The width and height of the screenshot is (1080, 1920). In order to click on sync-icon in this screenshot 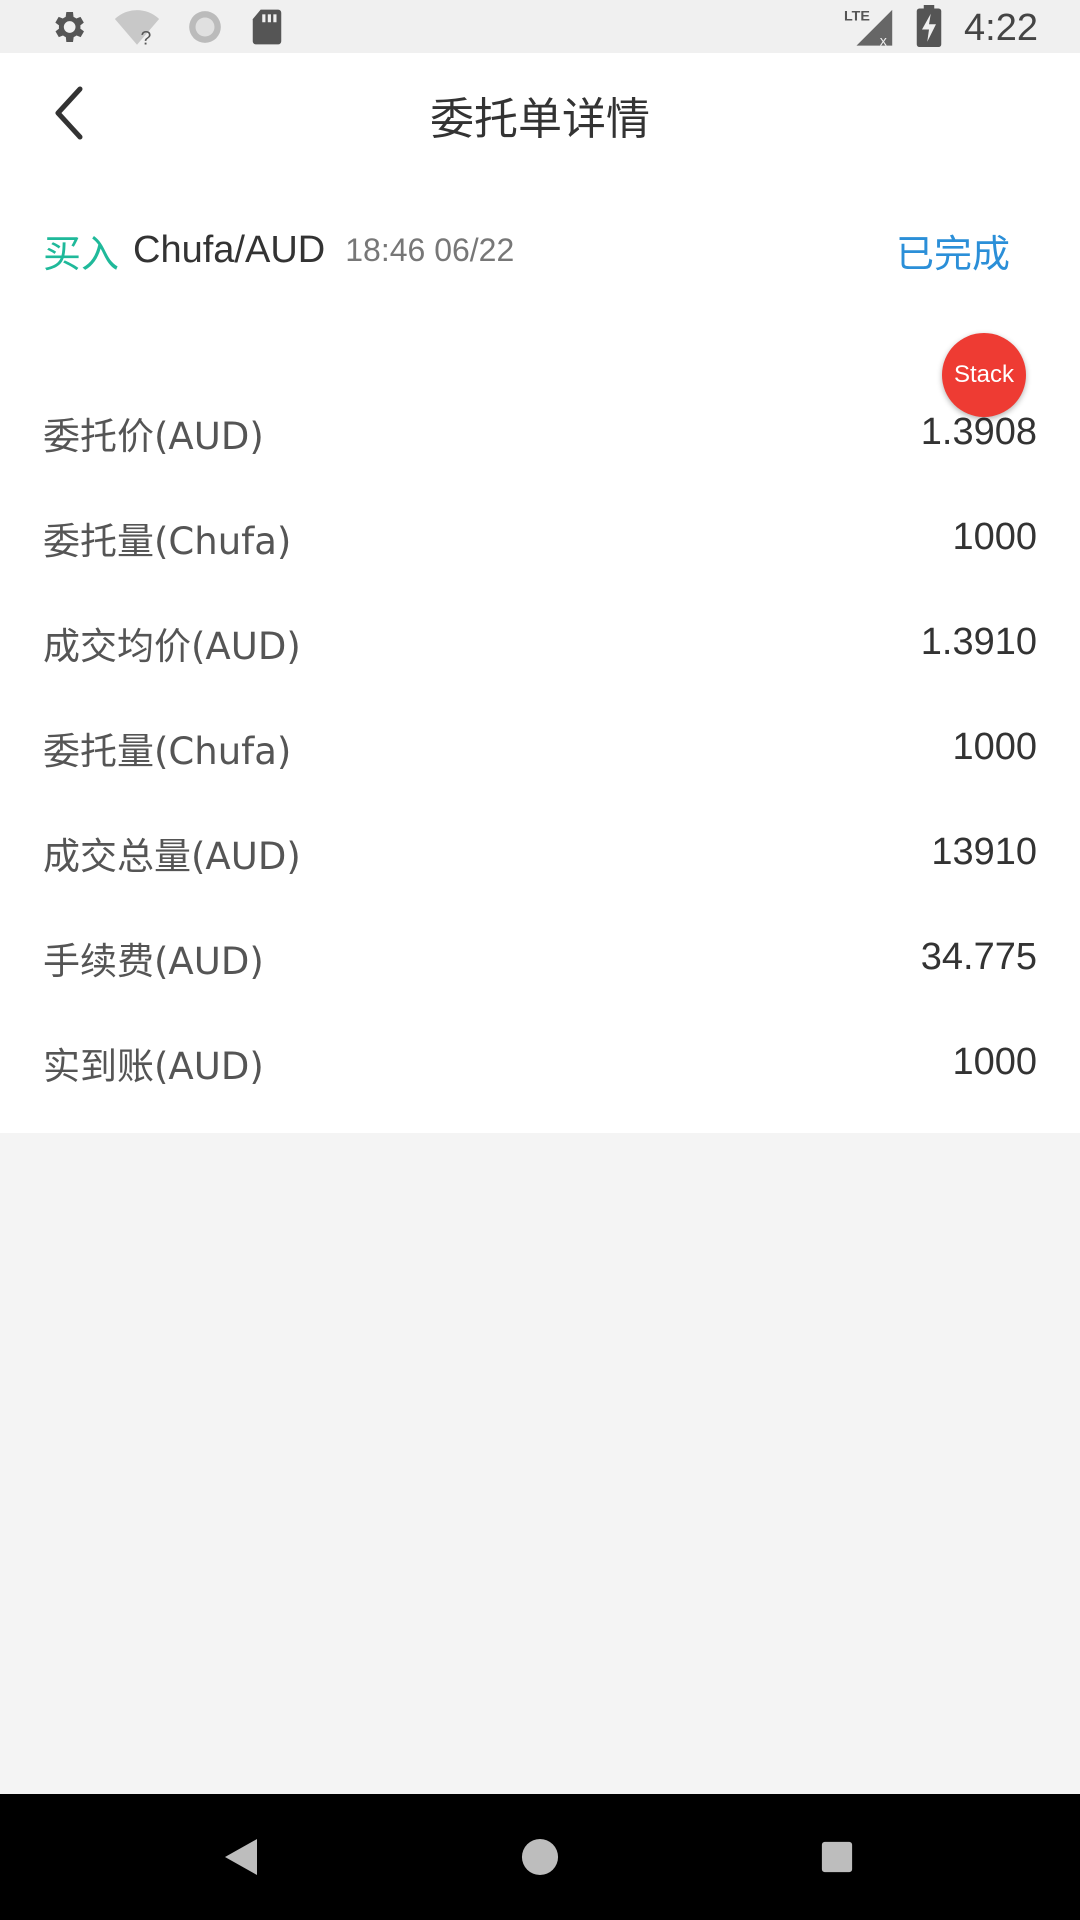, I will do `click(205, 29)`.